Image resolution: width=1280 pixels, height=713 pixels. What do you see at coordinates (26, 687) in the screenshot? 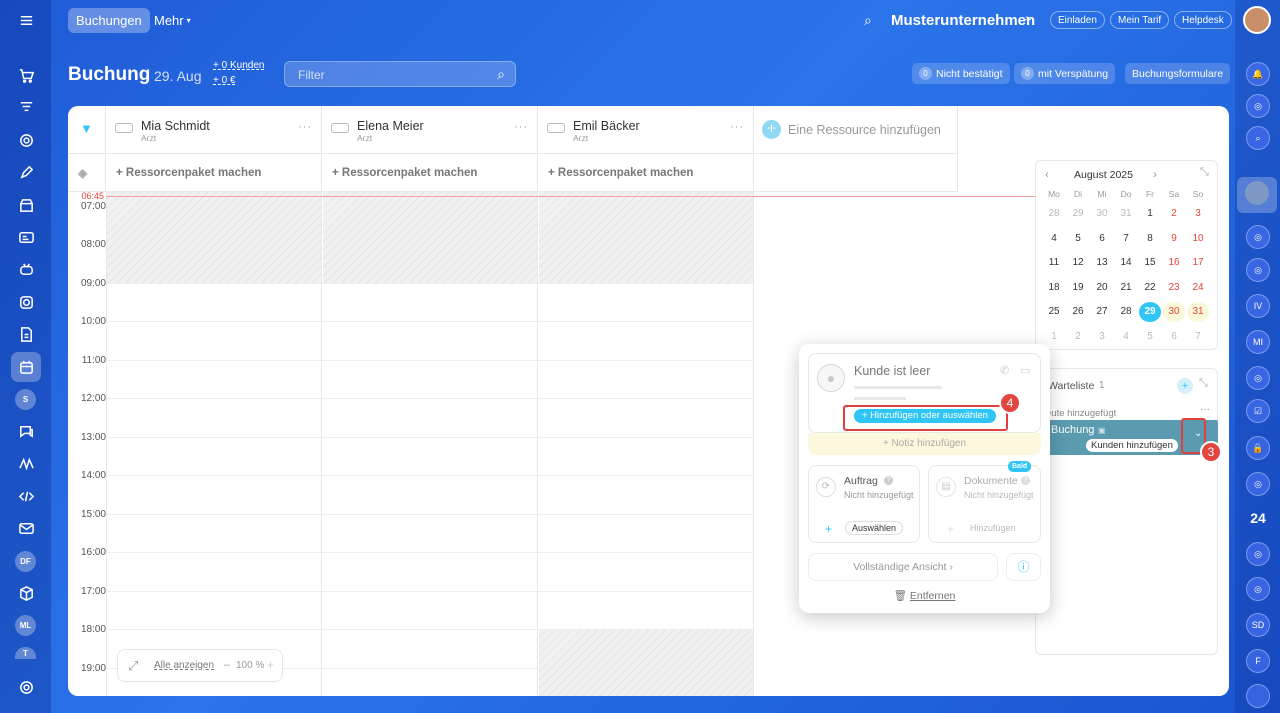
I see `settings-icon` at bounding box center [26, 687].